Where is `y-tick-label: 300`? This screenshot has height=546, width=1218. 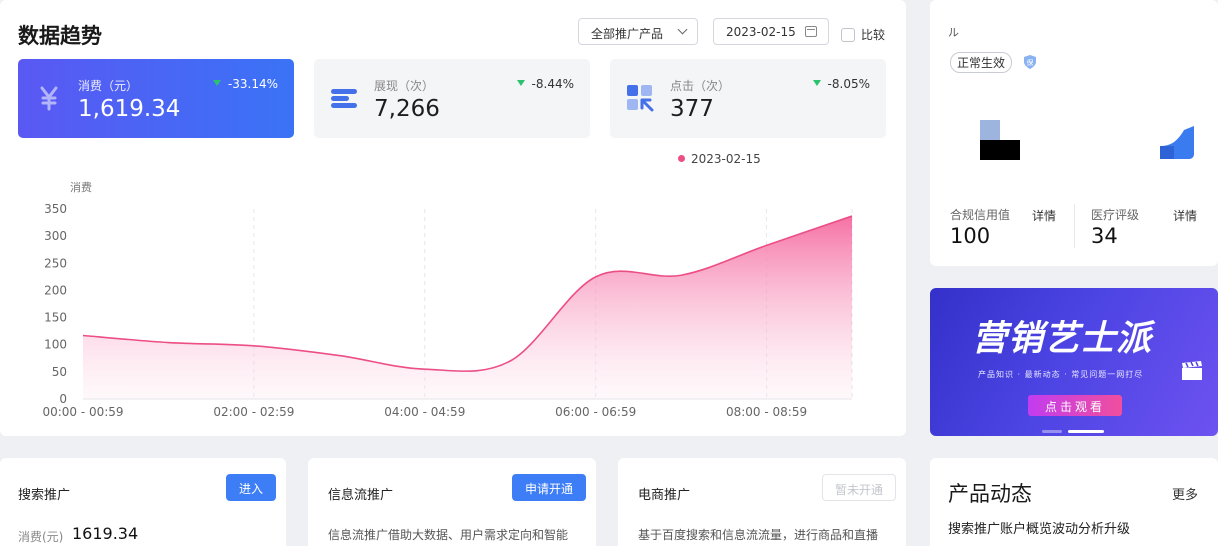 y-tick-label: 300 is located at coordinates (55, 236).